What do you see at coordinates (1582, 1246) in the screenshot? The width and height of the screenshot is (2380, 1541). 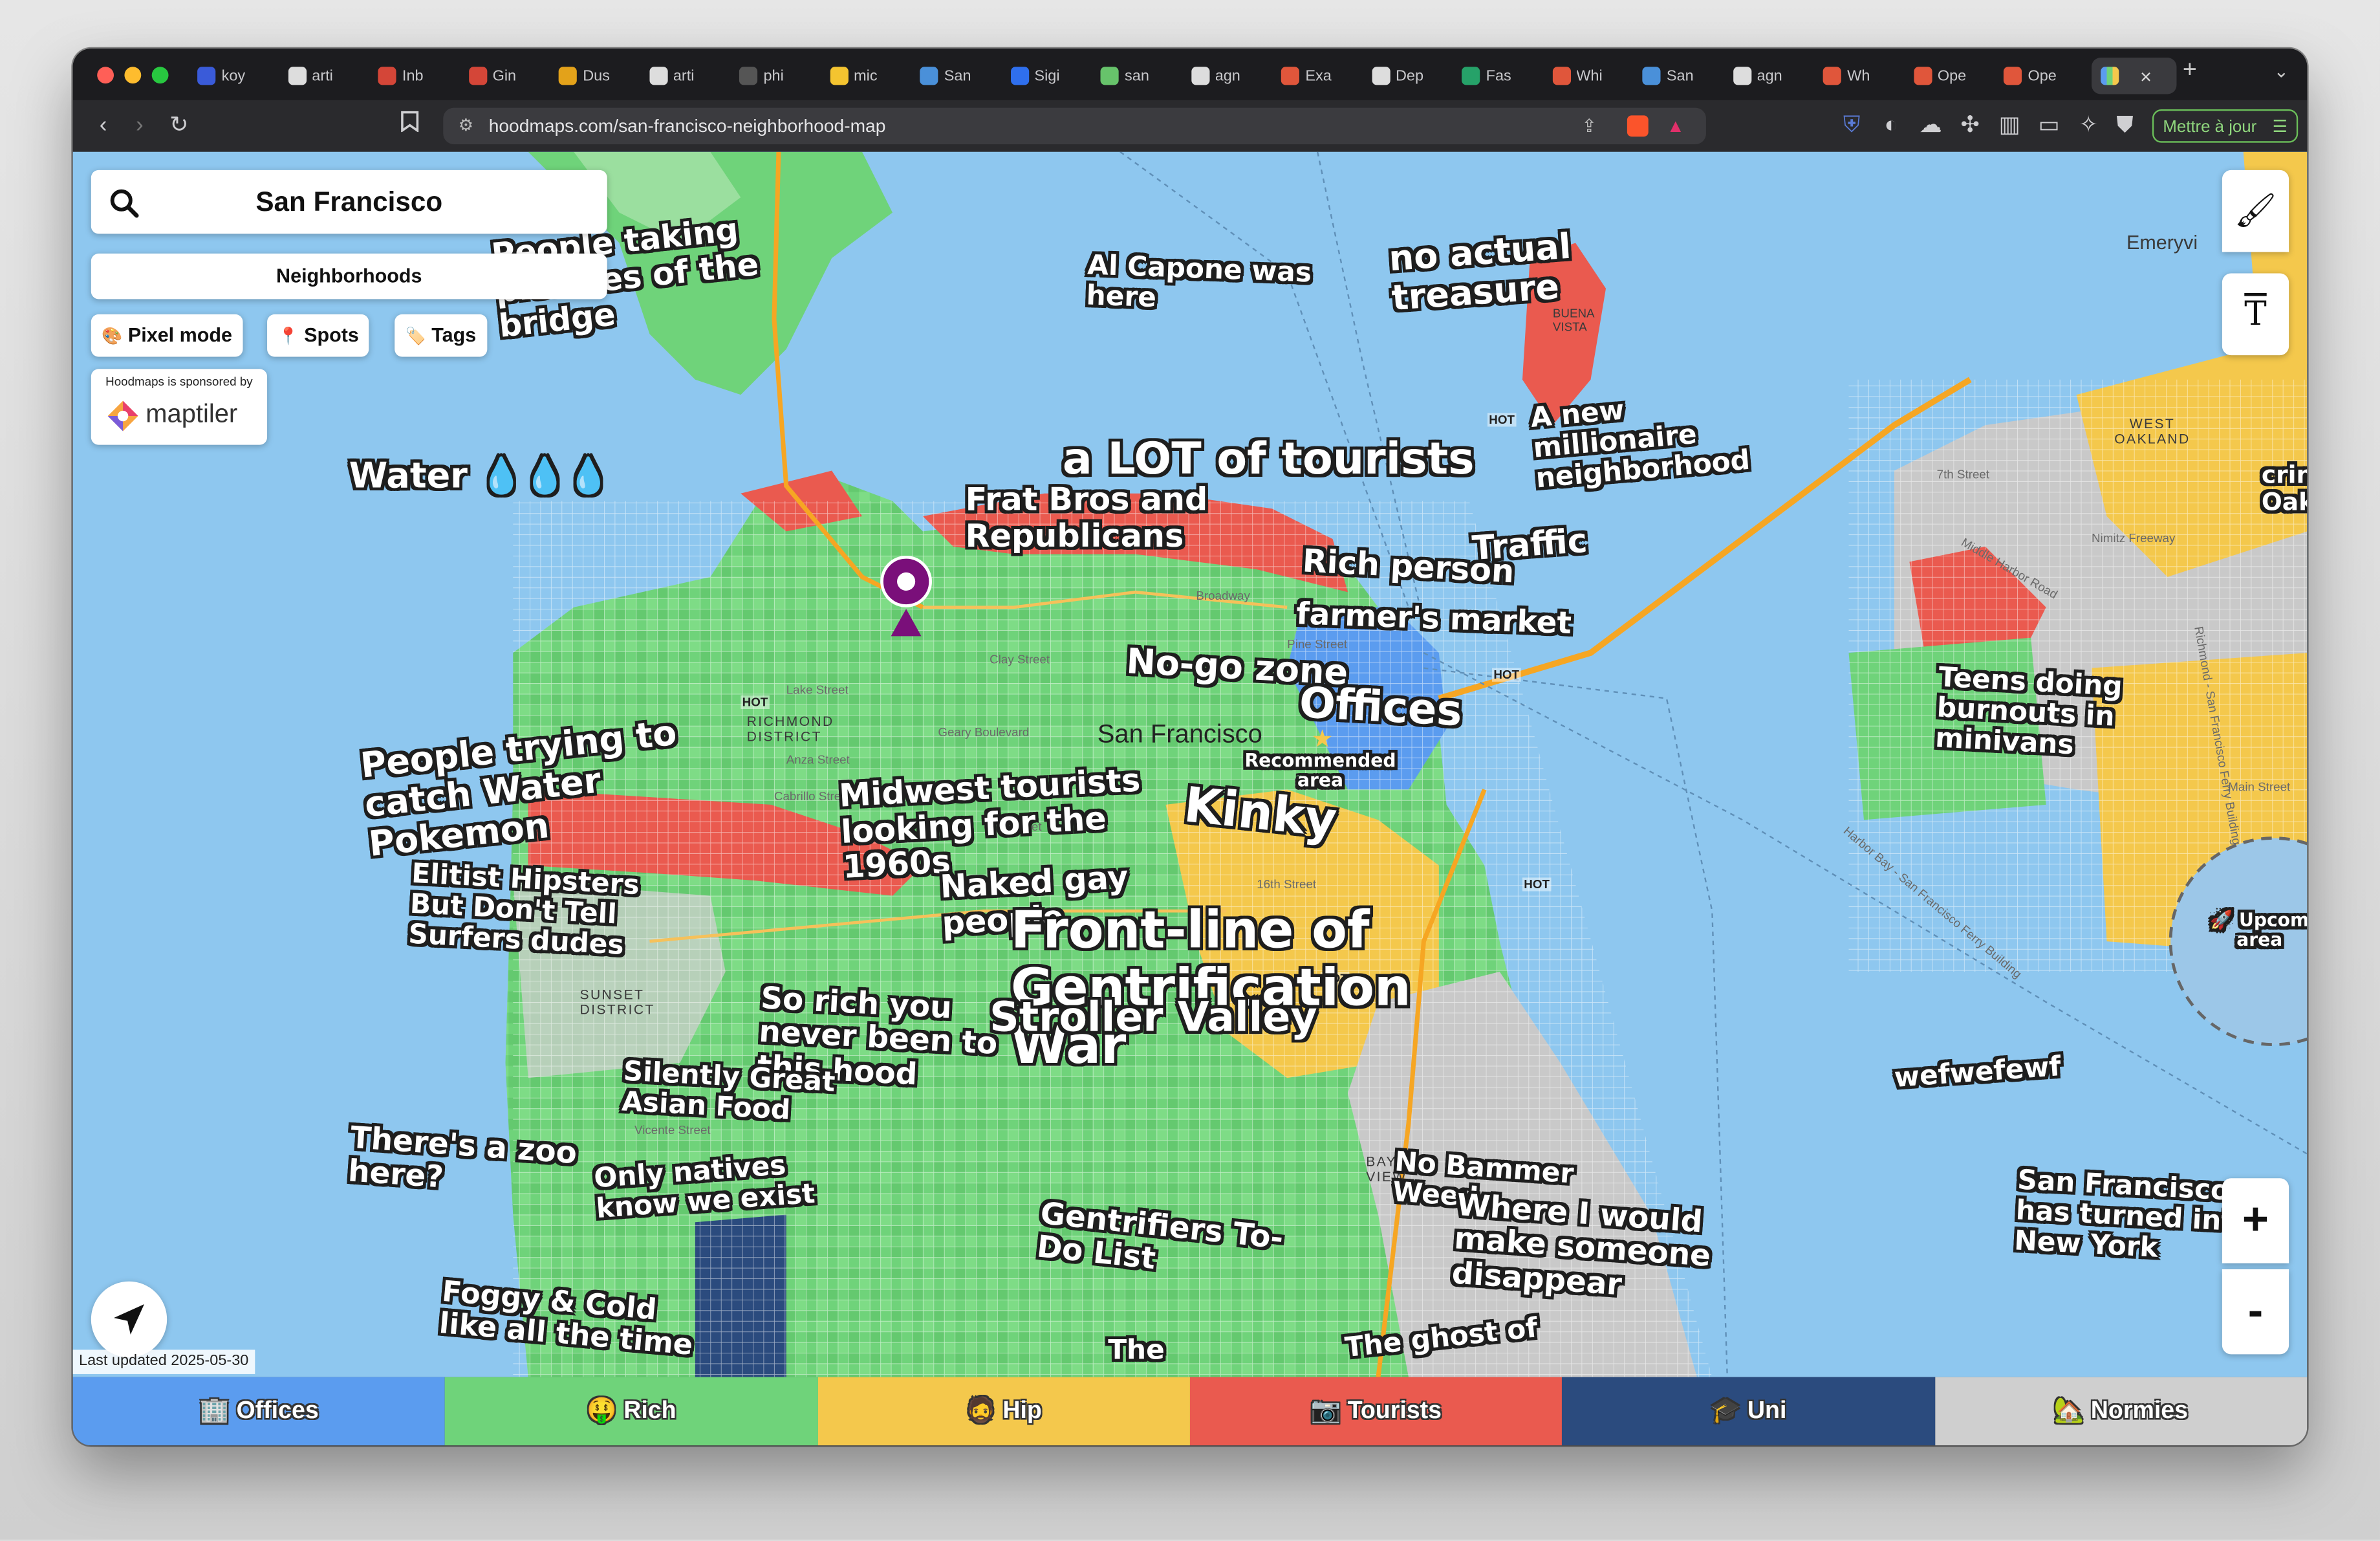 I see `map-tag: Where I would make someone disappear` at bounding box center [1582, 1246].